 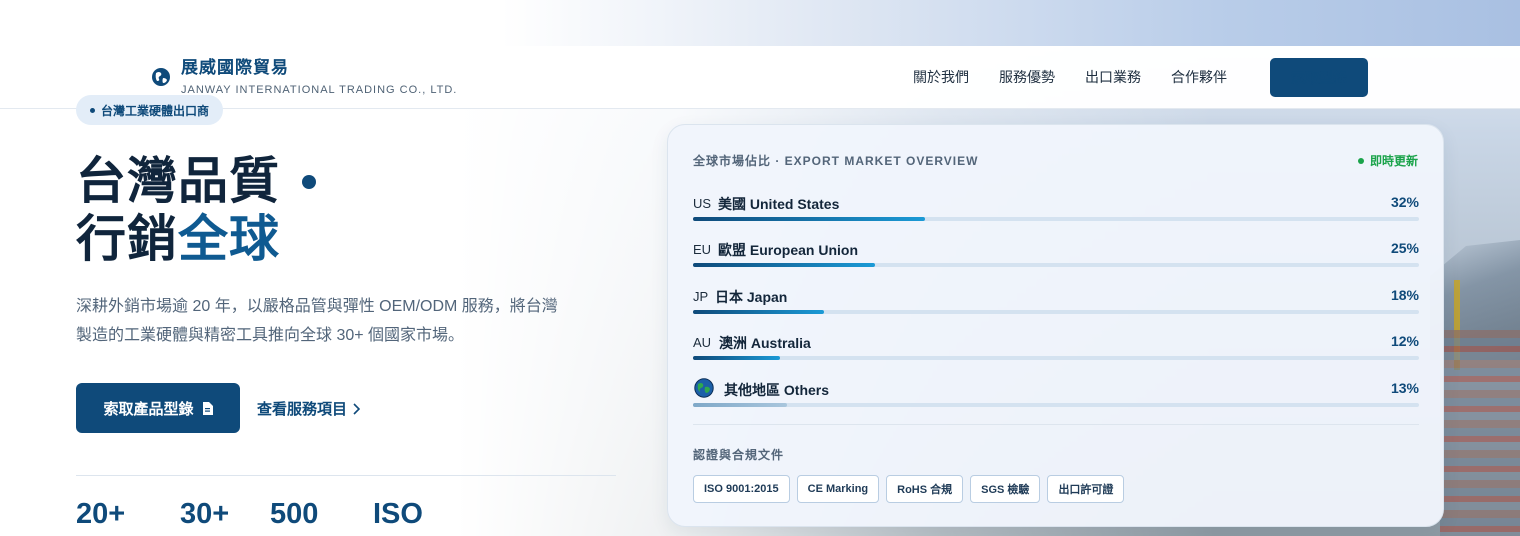 I want to click on background-containers, so click(x=1480, y=433).